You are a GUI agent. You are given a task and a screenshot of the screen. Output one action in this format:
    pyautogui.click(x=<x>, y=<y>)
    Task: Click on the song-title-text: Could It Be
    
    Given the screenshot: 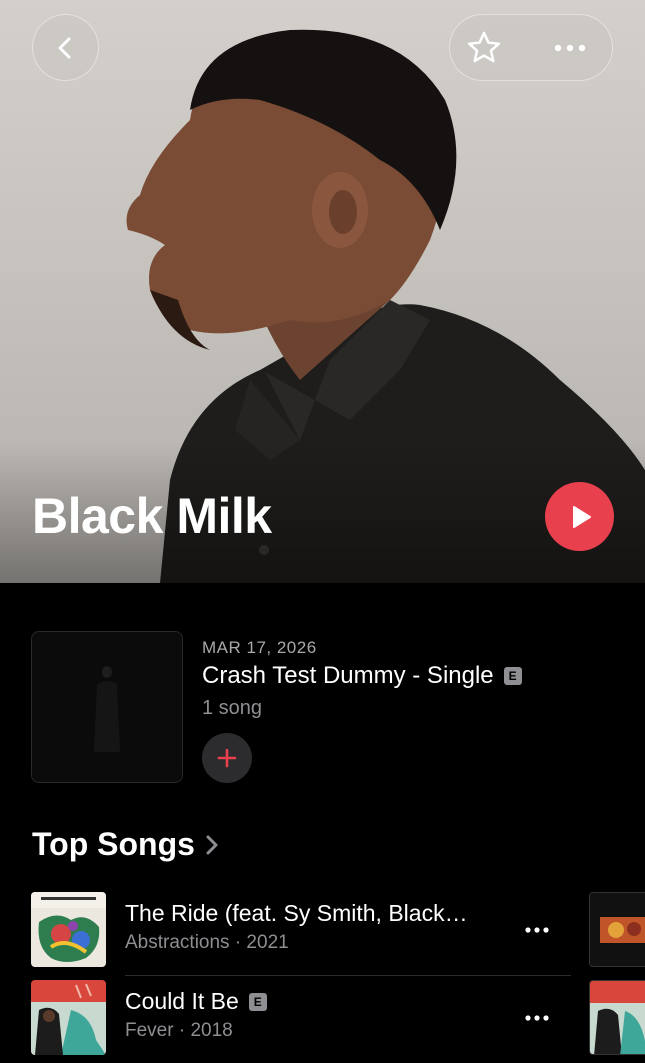 What is the action you would take?
    pyautogui.click(x=182, y=1001)
    